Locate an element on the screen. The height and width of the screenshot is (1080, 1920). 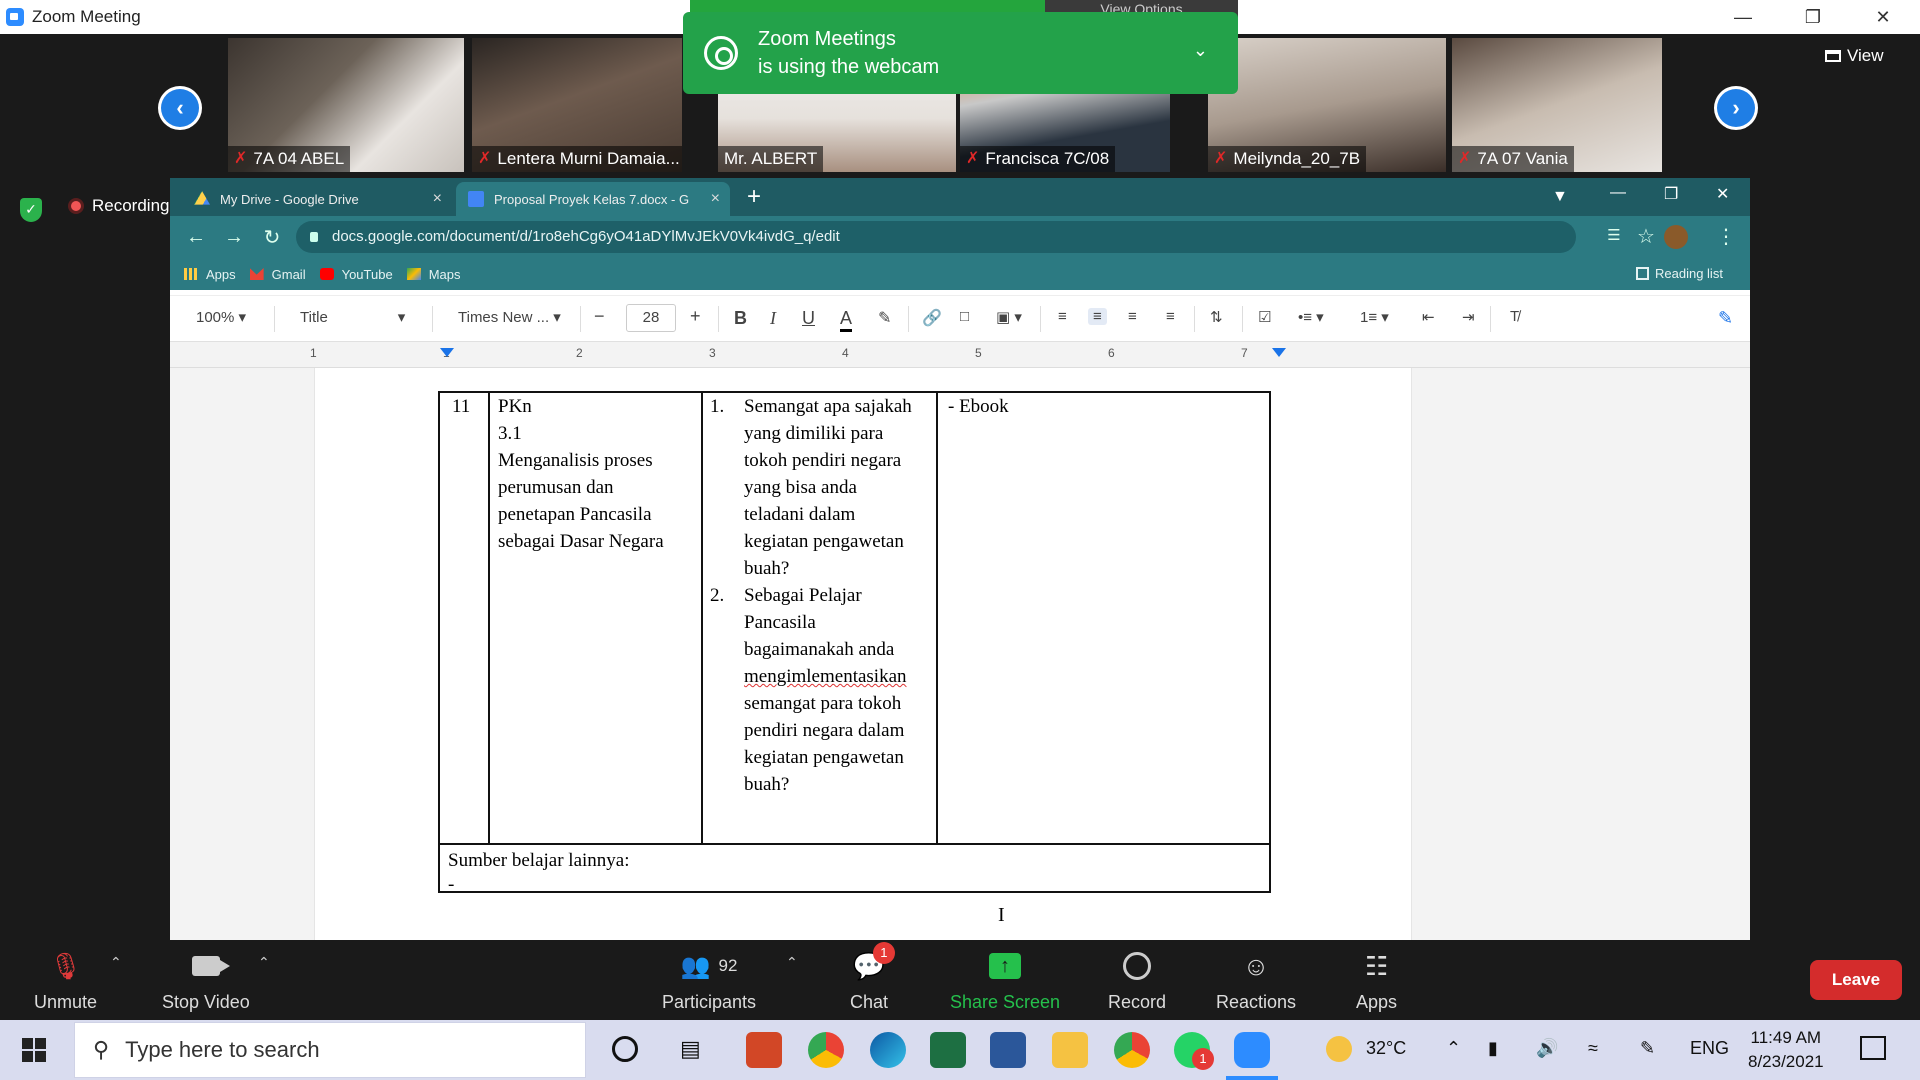
participant-tile: ✗ 7A 04 ABEL is located at coordinates (346, 105).